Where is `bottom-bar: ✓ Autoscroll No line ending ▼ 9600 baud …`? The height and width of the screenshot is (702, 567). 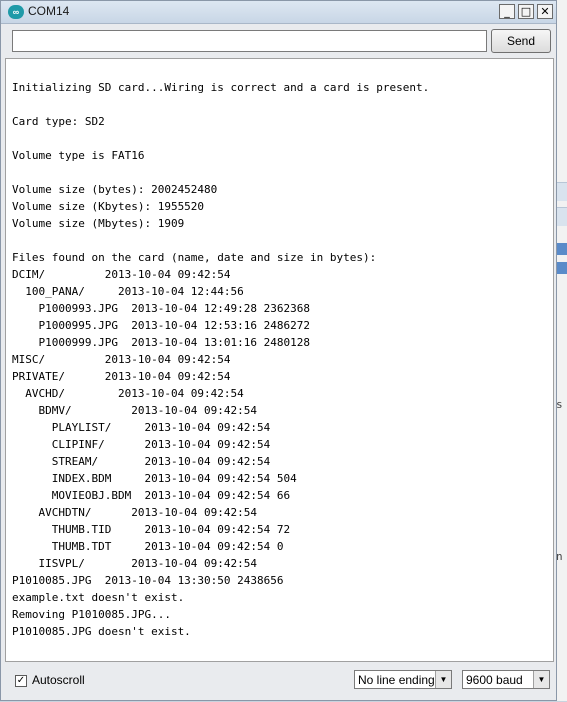 bottom-bar: ✓ Autoscroll No line ending ▼ 9600 baud … is located at coordinates (278, 682).